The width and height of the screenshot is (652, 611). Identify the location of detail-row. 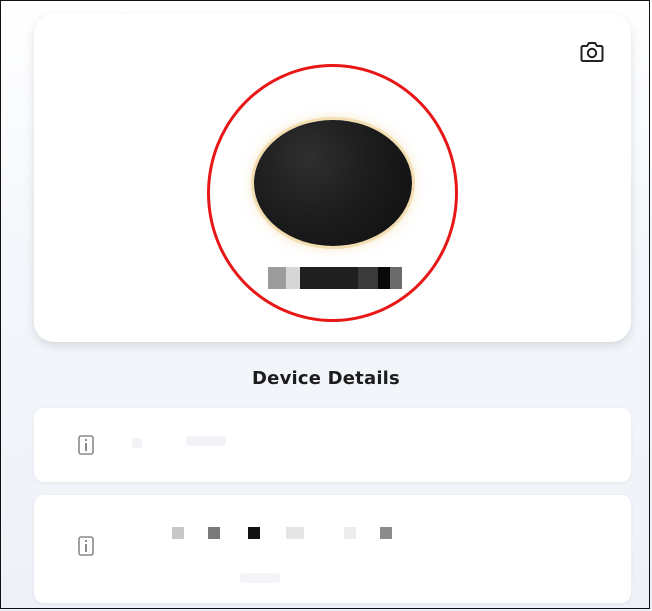
(332, 445).